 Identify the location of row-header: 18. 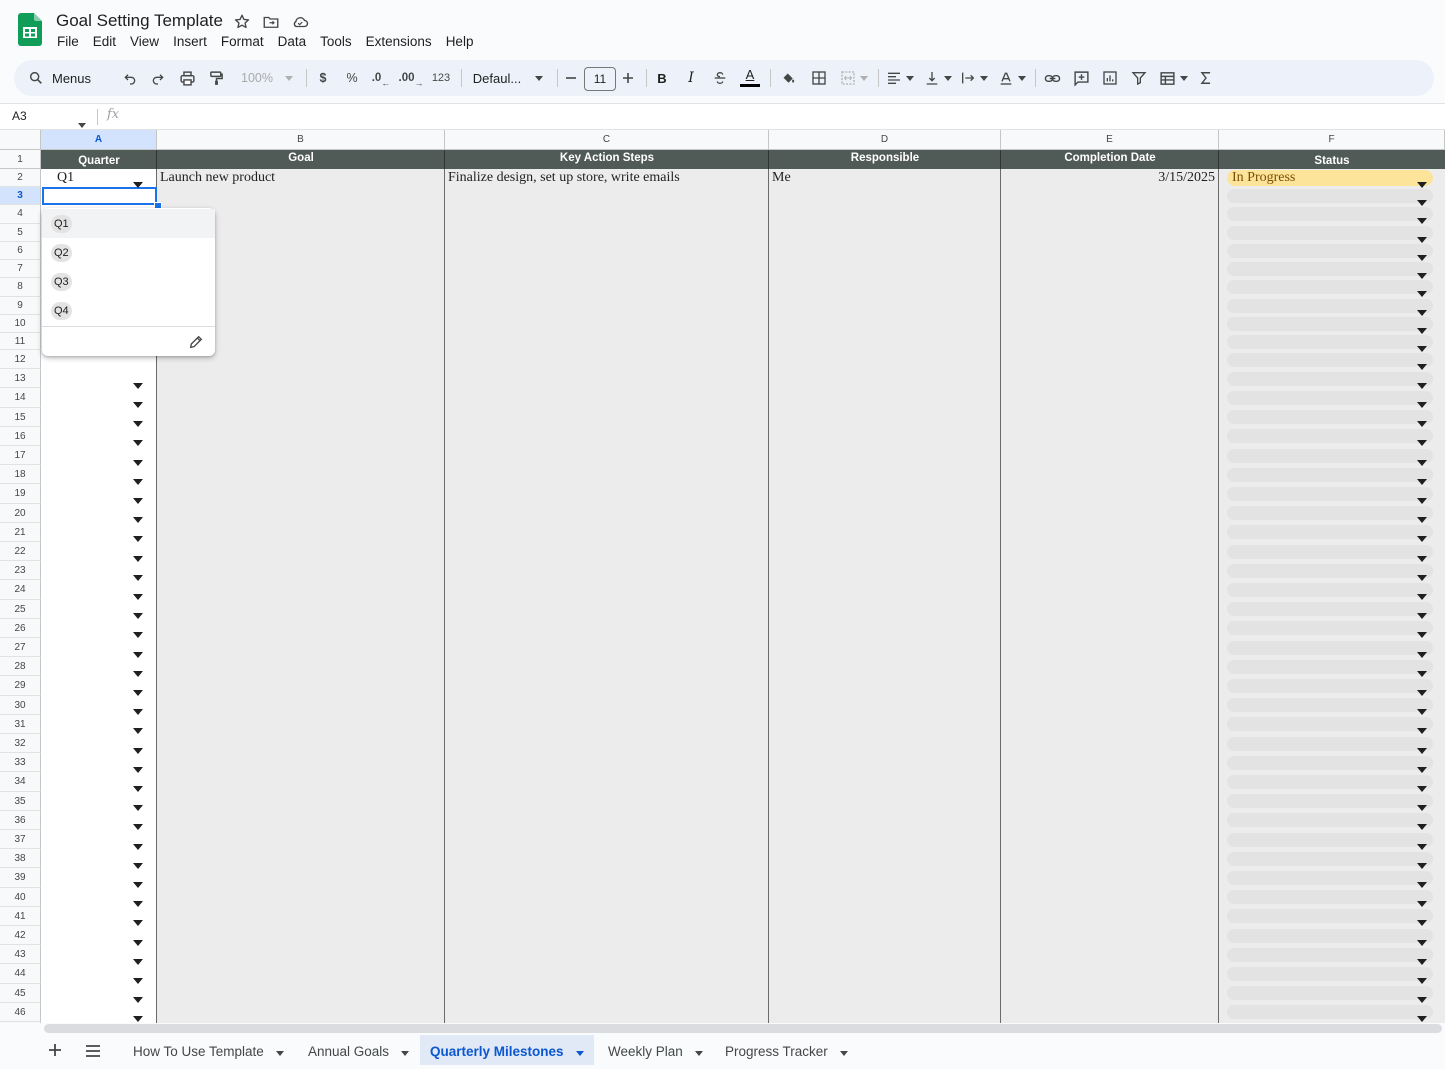
(20, 475).